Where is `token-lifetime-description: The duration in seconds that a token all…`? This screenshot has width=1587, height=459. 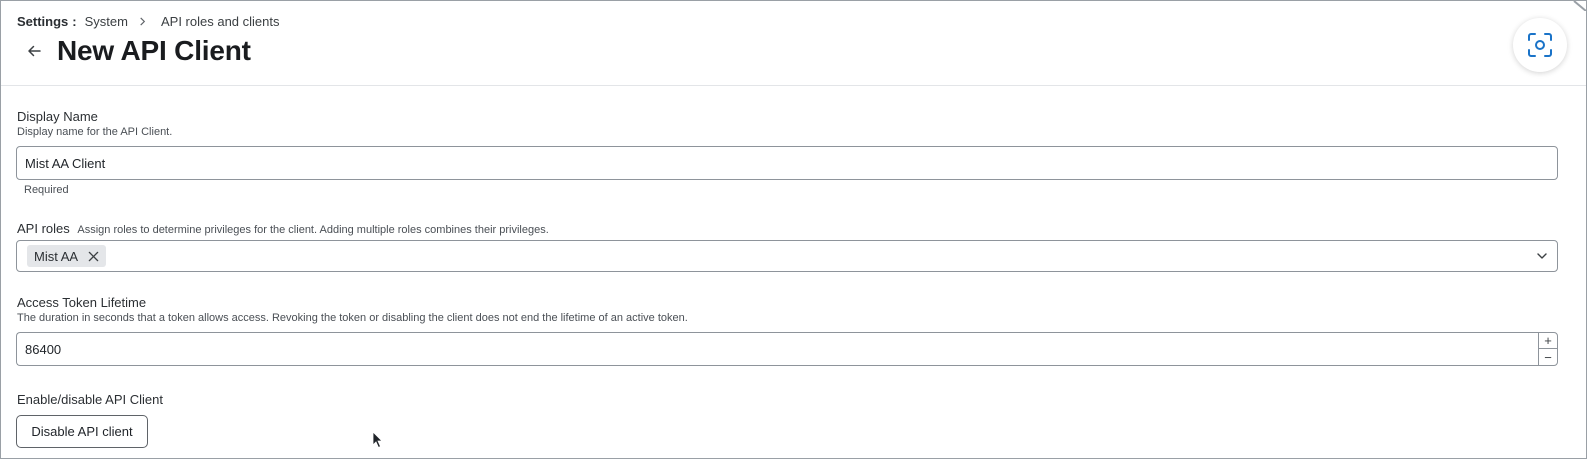
token-lifetime-description: The duration in seconds that a token all… is located at coordinates (352, 318).